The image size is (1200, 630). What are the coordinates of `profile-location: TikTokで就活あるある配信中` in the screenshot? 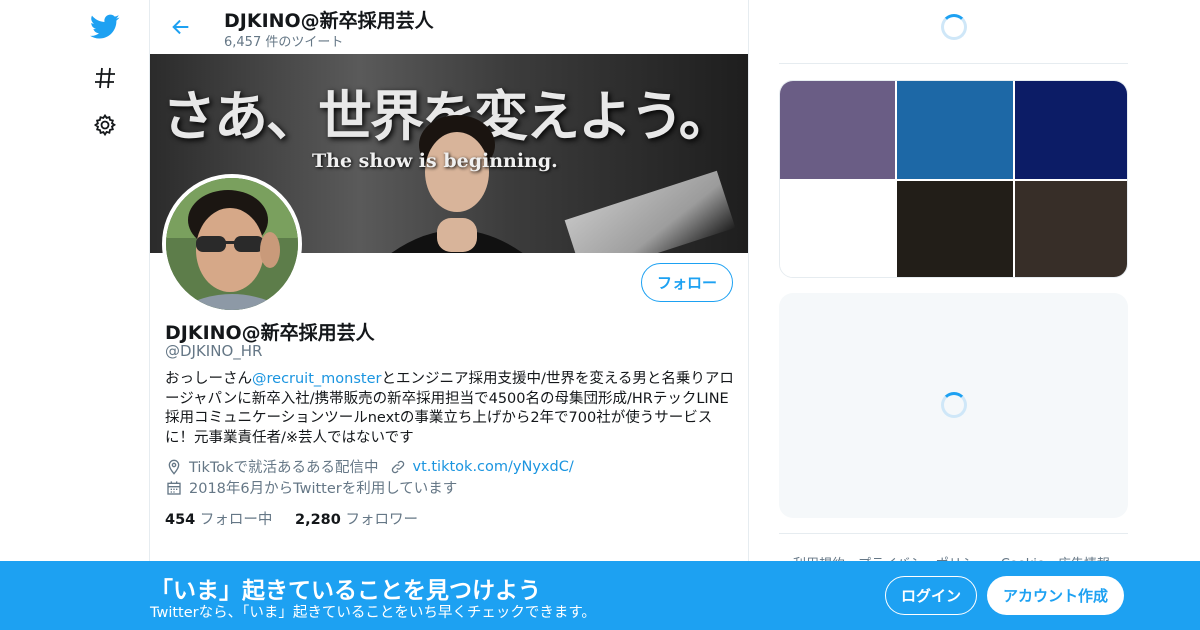 It's located at (284, 468).